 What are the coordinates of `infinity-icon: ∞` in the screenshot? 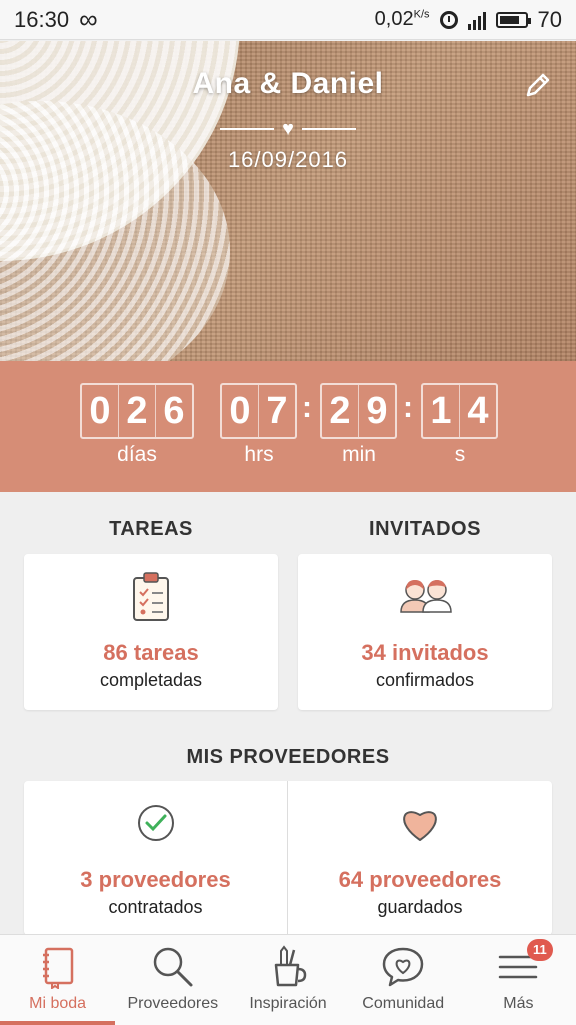 It's located at (88, 19).